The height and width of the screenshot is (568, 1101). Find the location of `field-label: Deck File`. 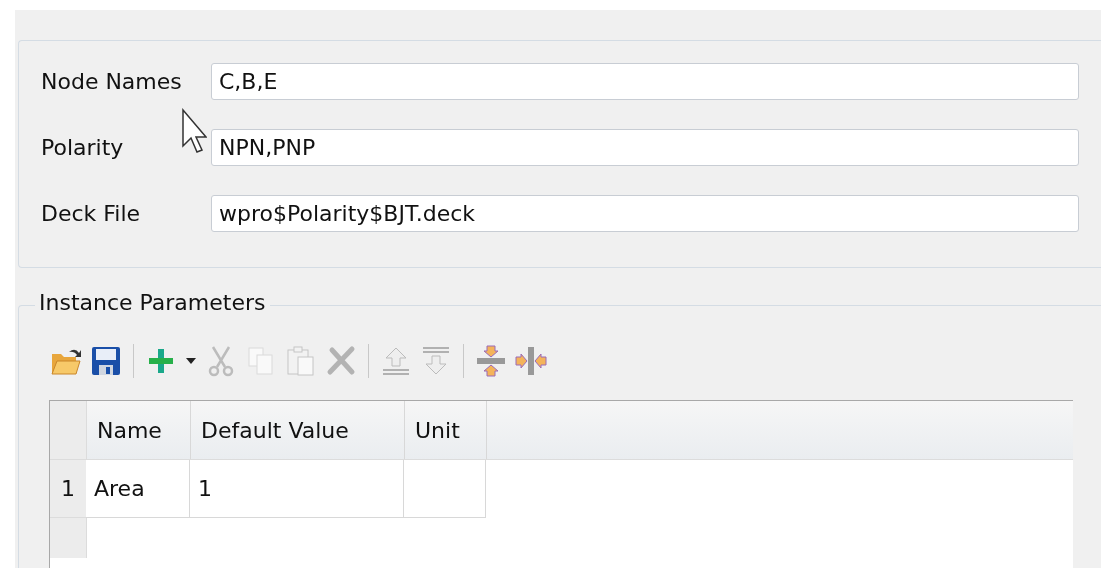

field-label: Deck File is located at coordinates (91, 213).